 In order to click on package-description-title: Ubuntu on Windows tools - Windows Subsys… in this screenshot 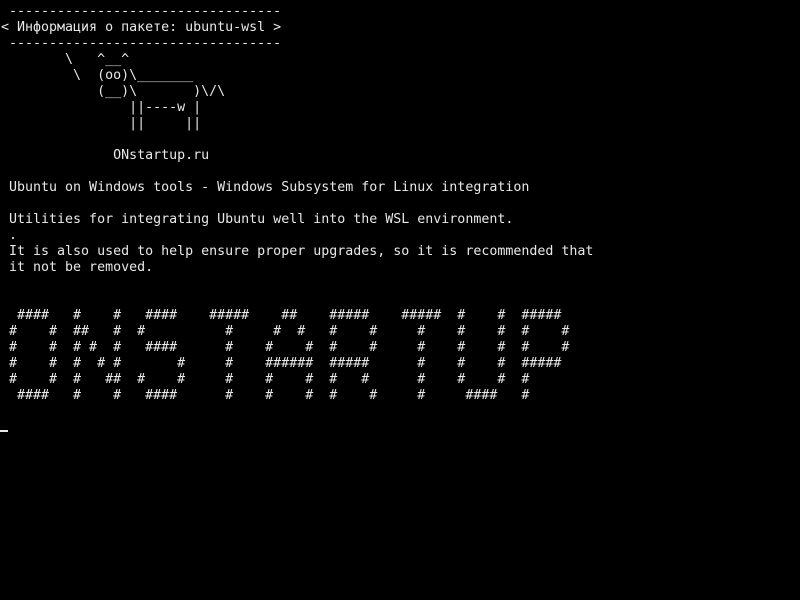, I will do `click(265, 187)`.